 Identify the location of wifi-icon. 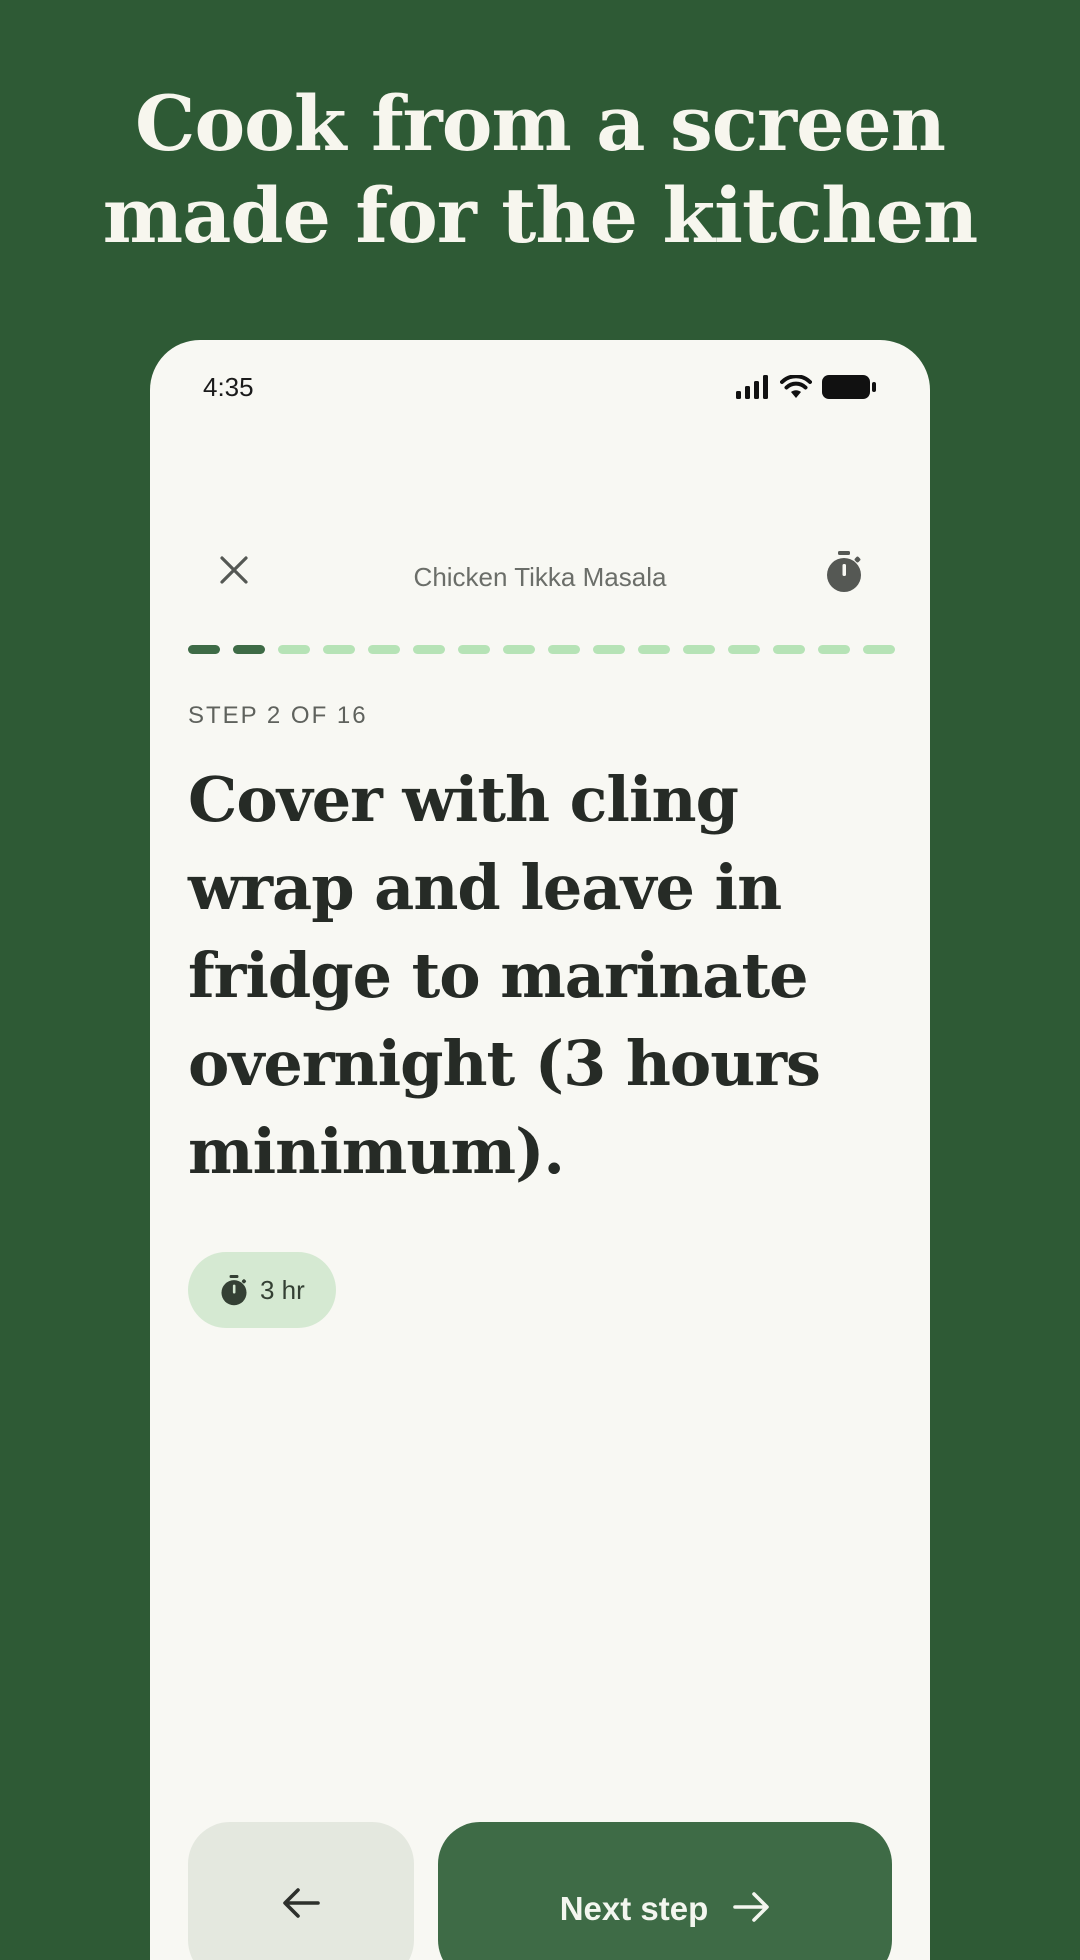
(796, 386).